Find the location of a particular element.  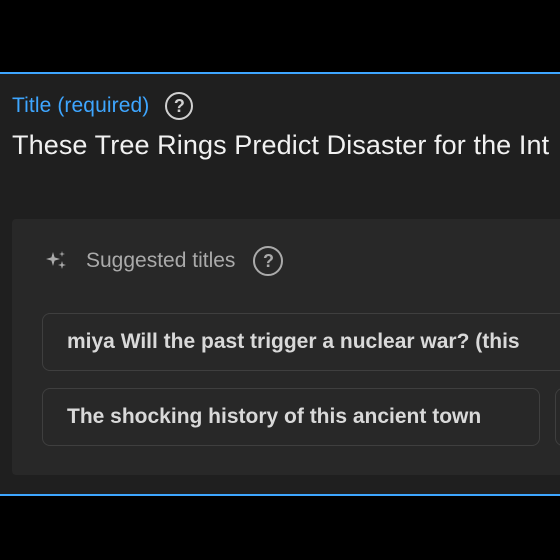

title-label: Title (required) is located at coordinates (81, 105).